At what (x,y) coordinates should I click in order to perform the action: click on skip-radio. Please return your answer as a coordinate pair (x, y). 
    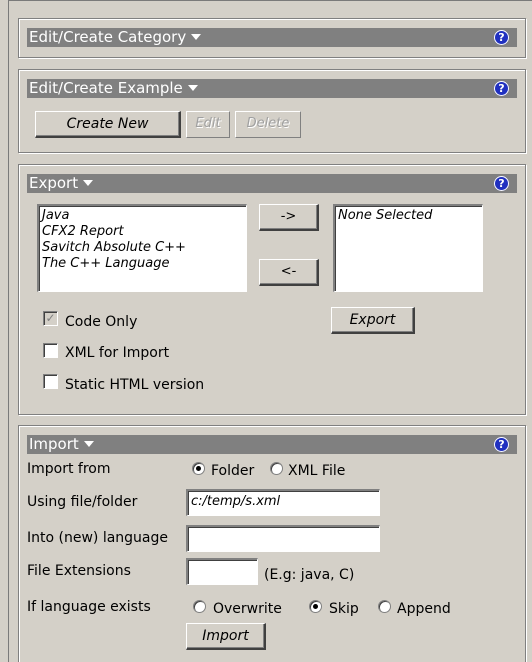
    Looking at the image, I should click on (315, 606).